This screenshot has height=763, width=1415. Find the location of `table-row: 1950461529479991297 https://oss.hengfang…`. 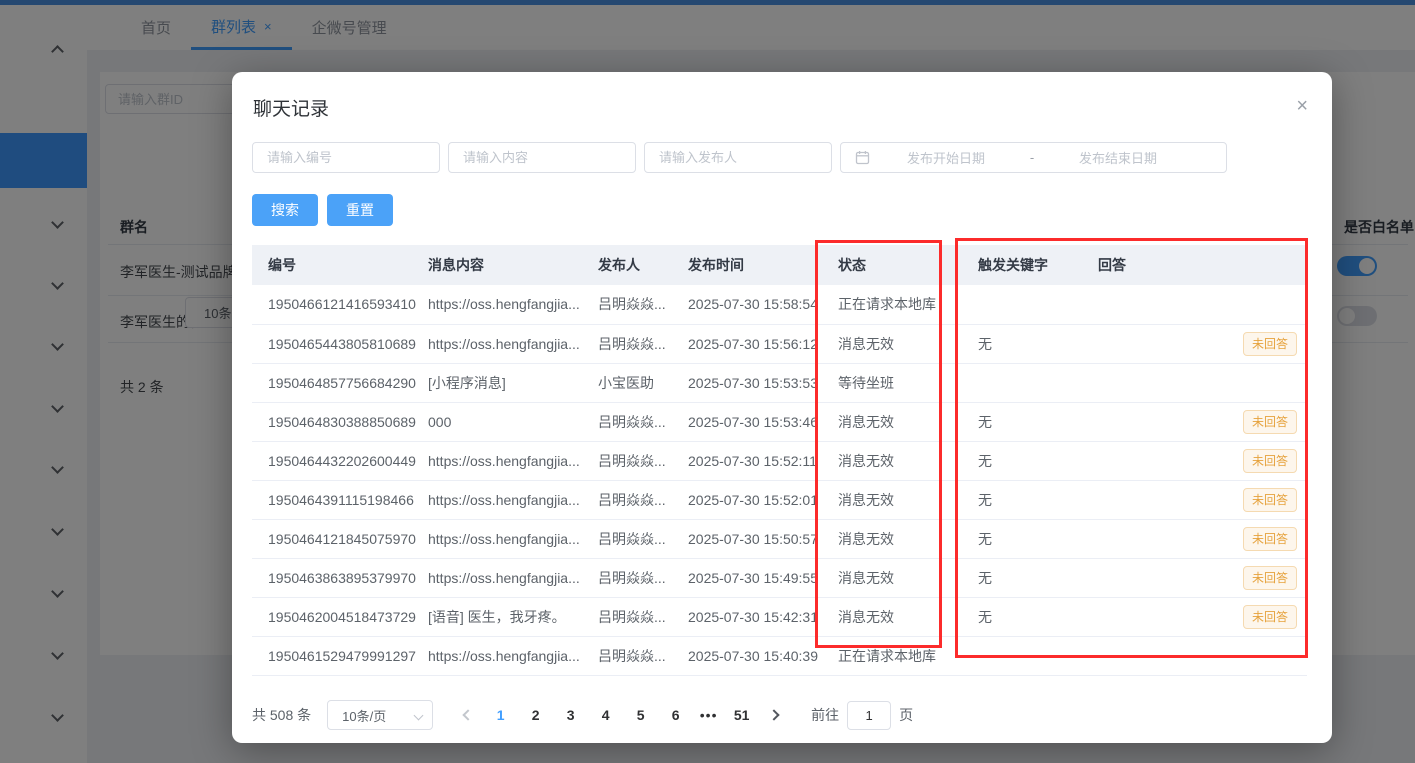

table-row: 1950461529479991297 https://oss.hengfang… is located at coordinates (779, 656).